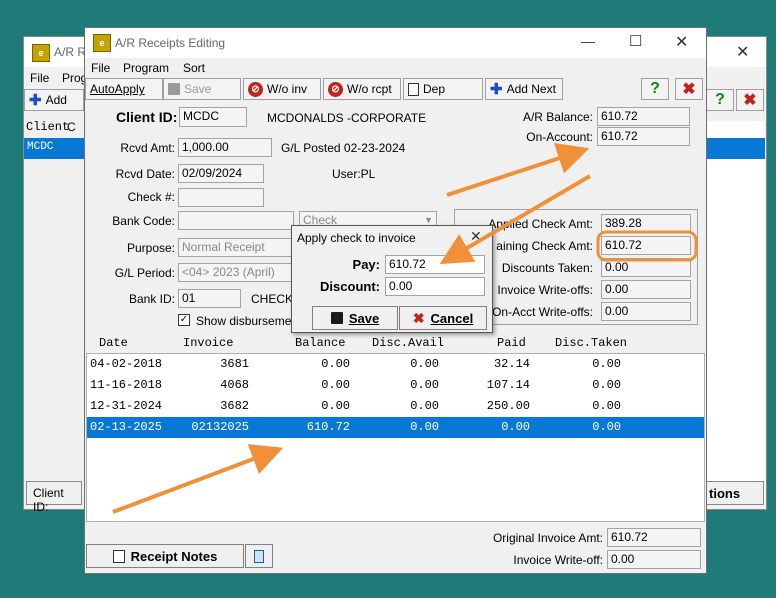  Describe the element at coordinates (647, 246) in the screenshot. I see `annotation-highlight-box` at that location.